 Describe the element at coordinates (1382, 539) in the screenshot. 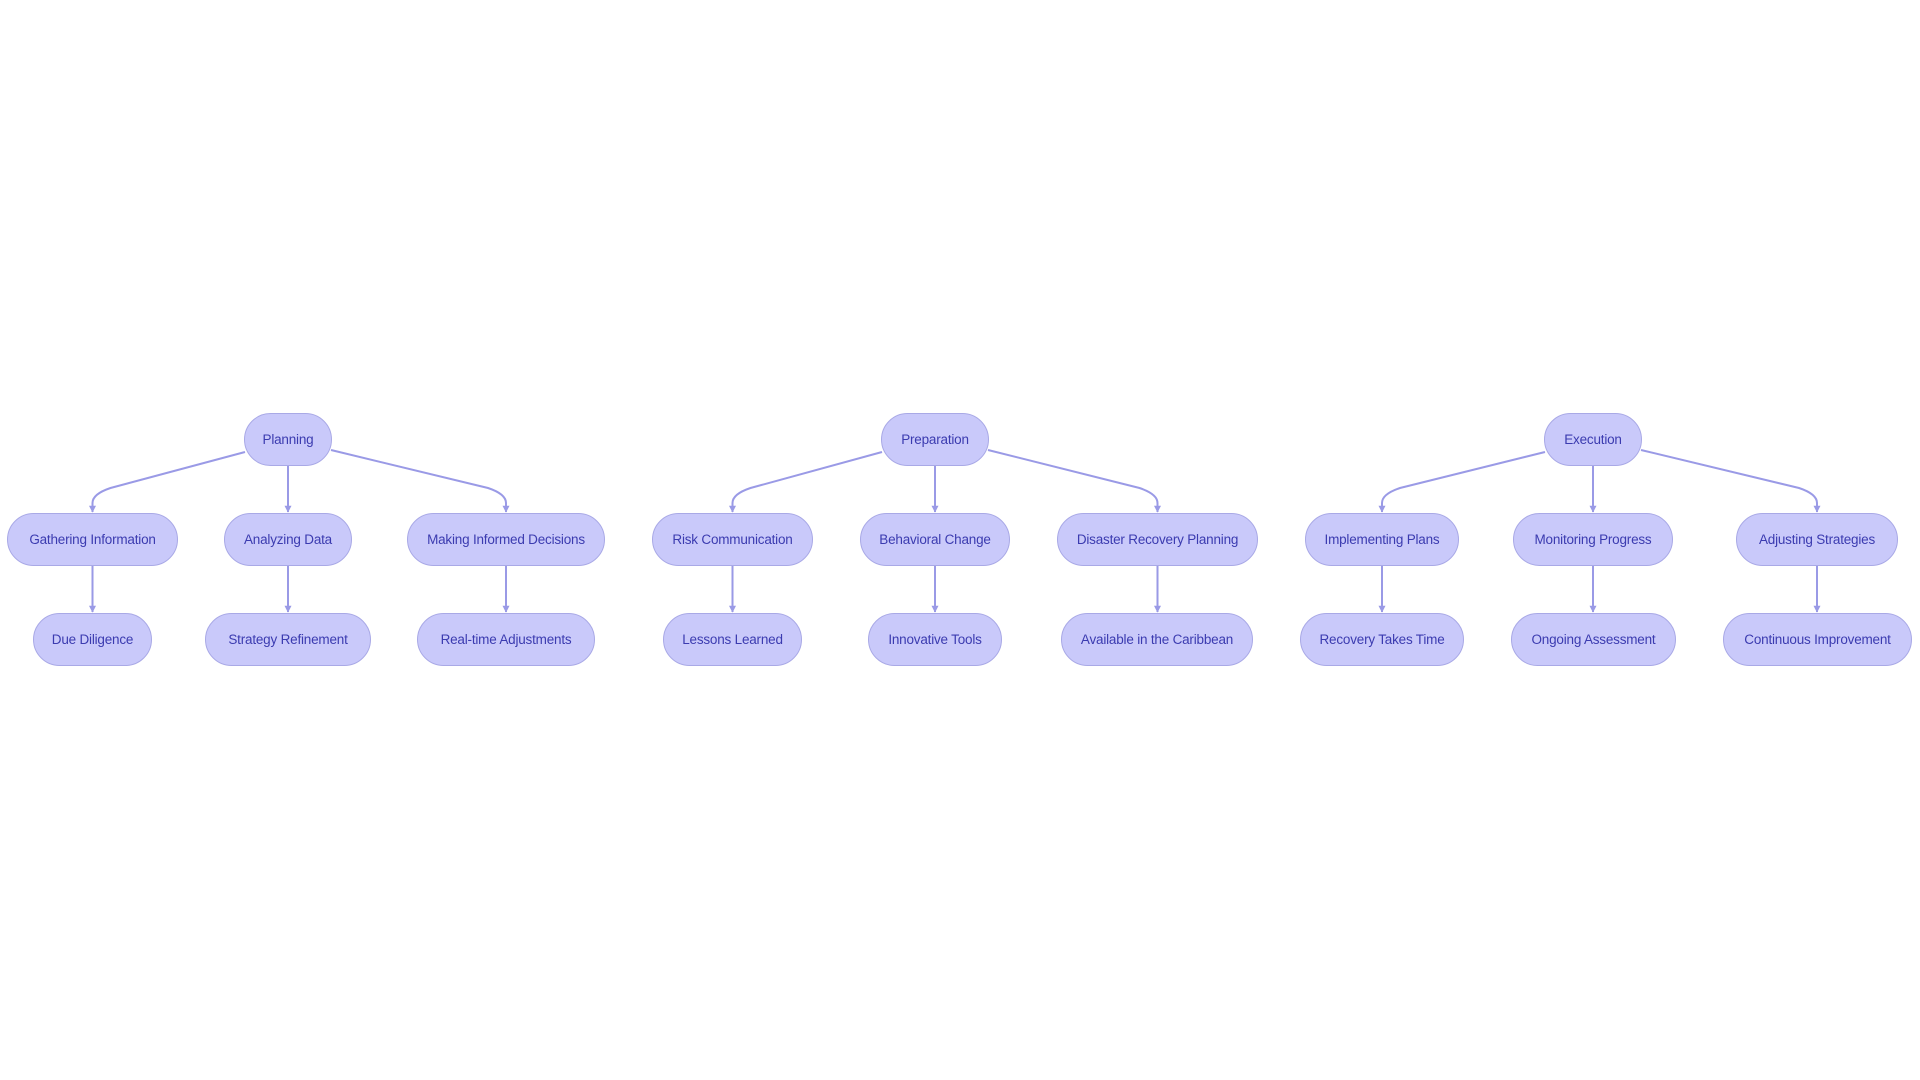

I see `node-implementing-plans: Implementing Plans` at that location.